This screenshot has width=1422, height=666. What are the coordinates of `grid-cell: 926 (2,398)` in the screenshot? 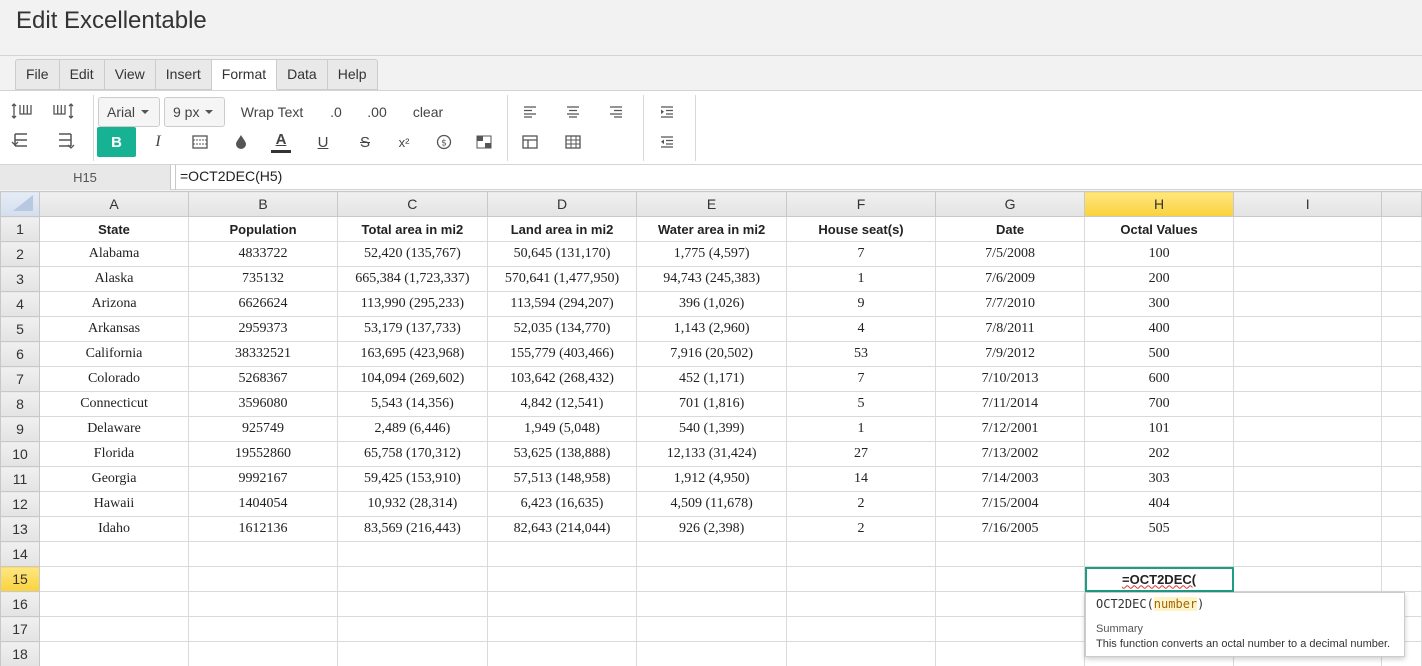 It's located at (711, 529).